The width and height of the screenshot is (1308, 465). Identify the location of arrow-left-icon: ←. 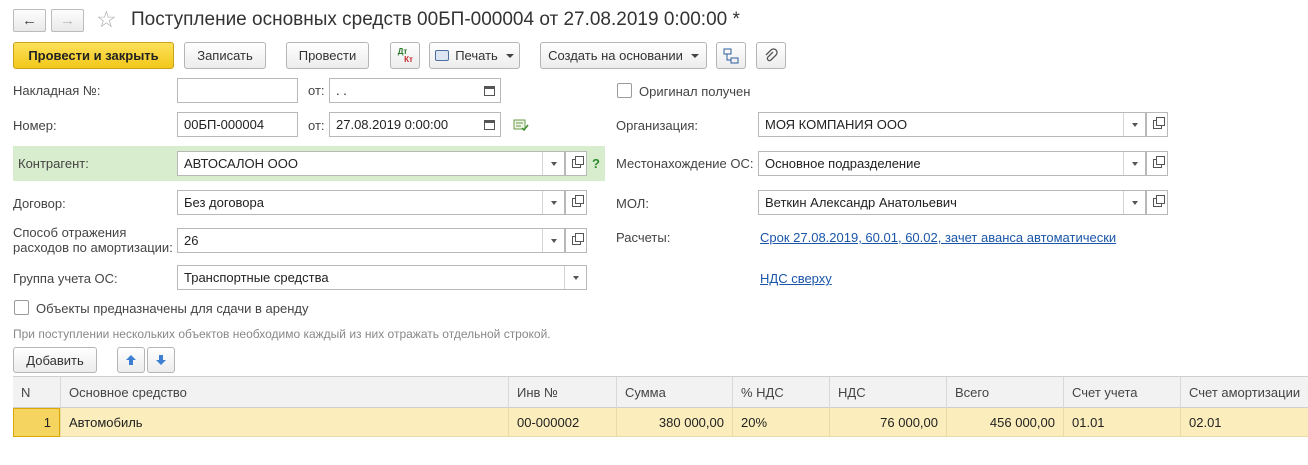
(29, 20).